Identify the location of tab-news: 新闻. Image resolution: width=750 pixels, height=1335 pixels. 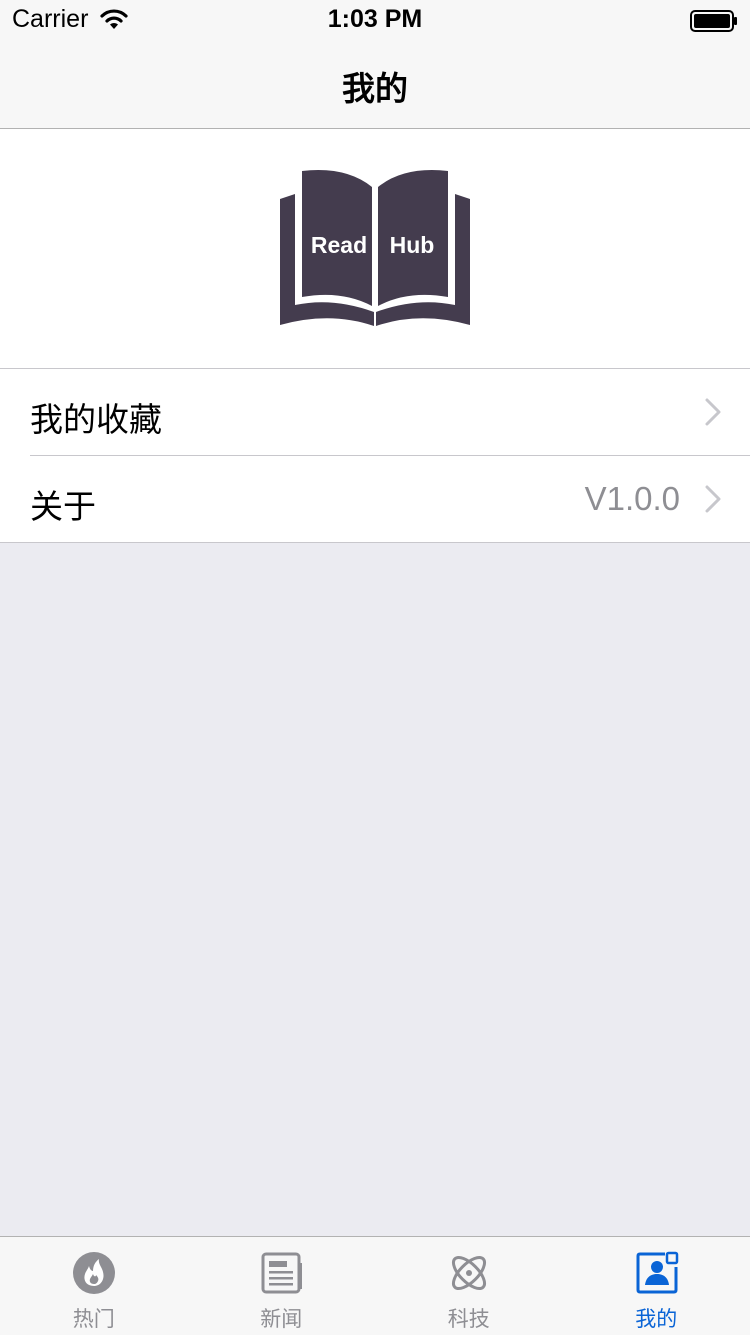
(282, 1286).